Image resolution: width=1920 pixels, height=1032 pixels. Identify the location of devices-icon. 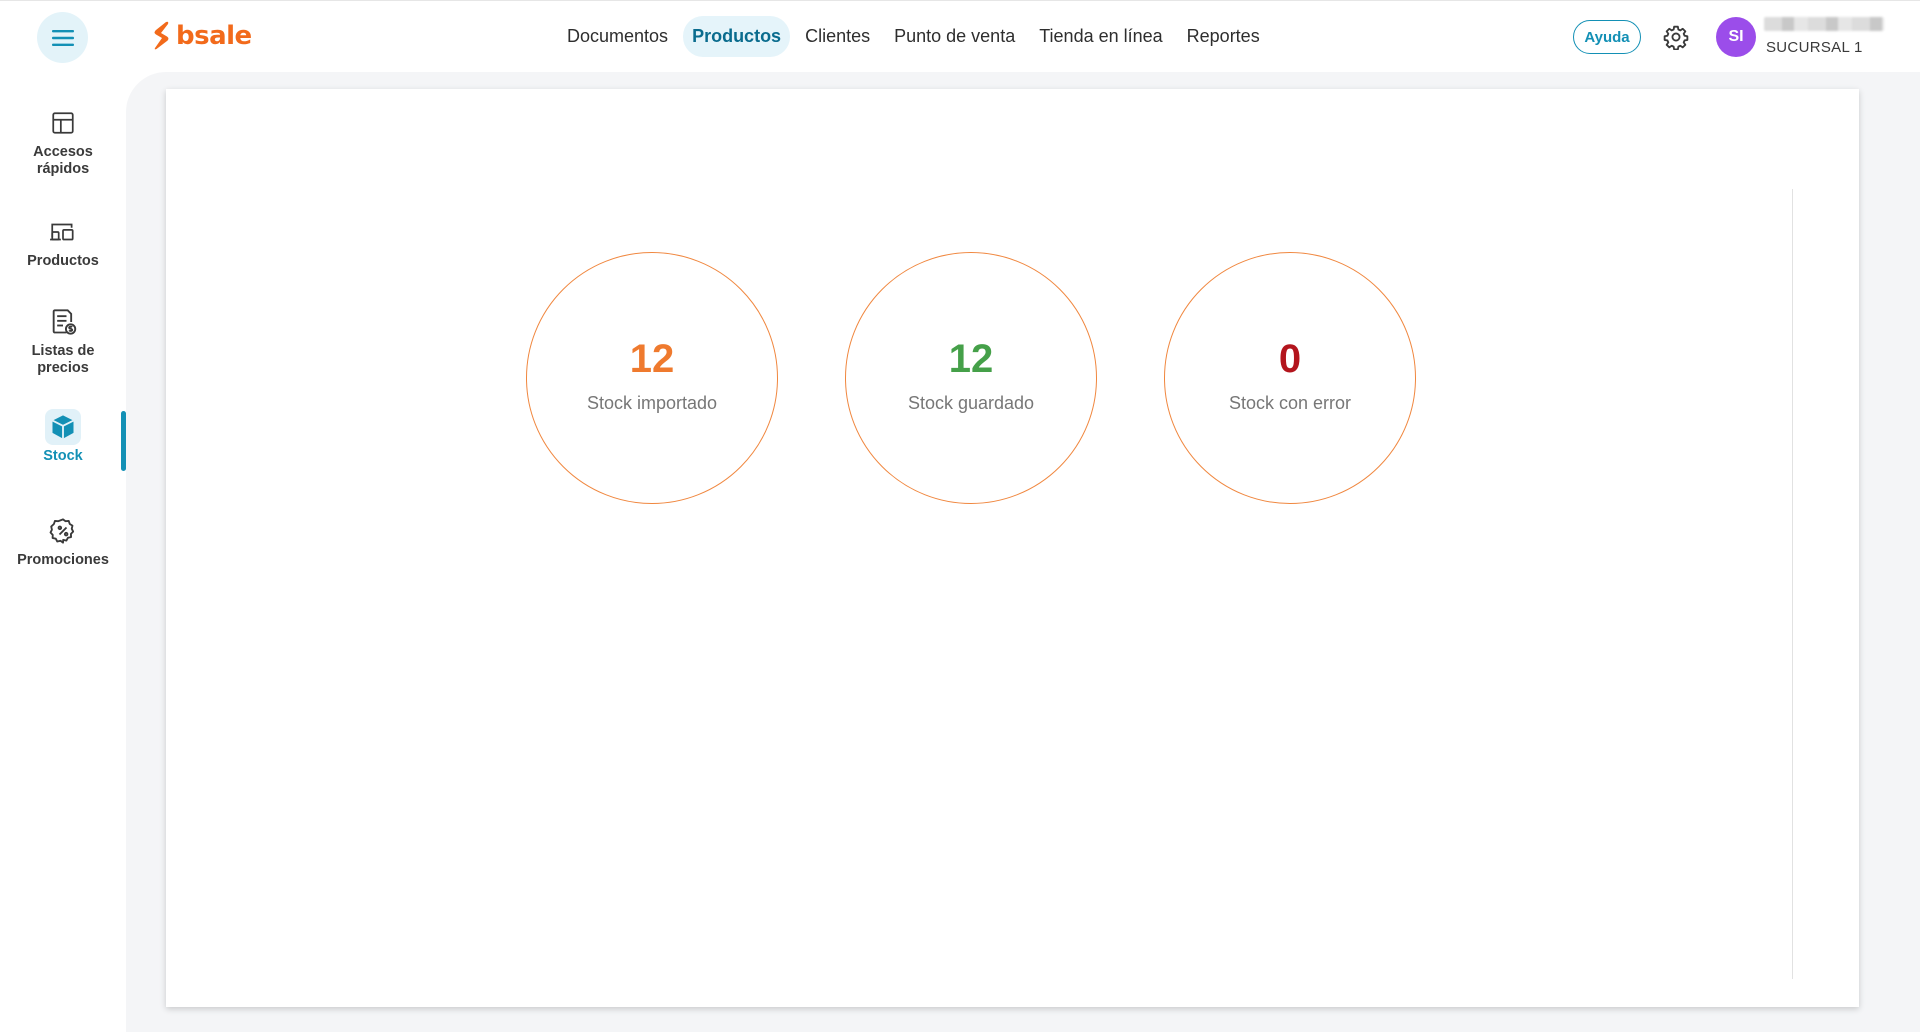
(63, 232).